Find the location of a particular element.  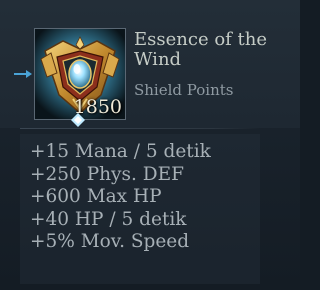

stat-phys-def: +250 Phys. DEF is located at coordinates (107, 174).